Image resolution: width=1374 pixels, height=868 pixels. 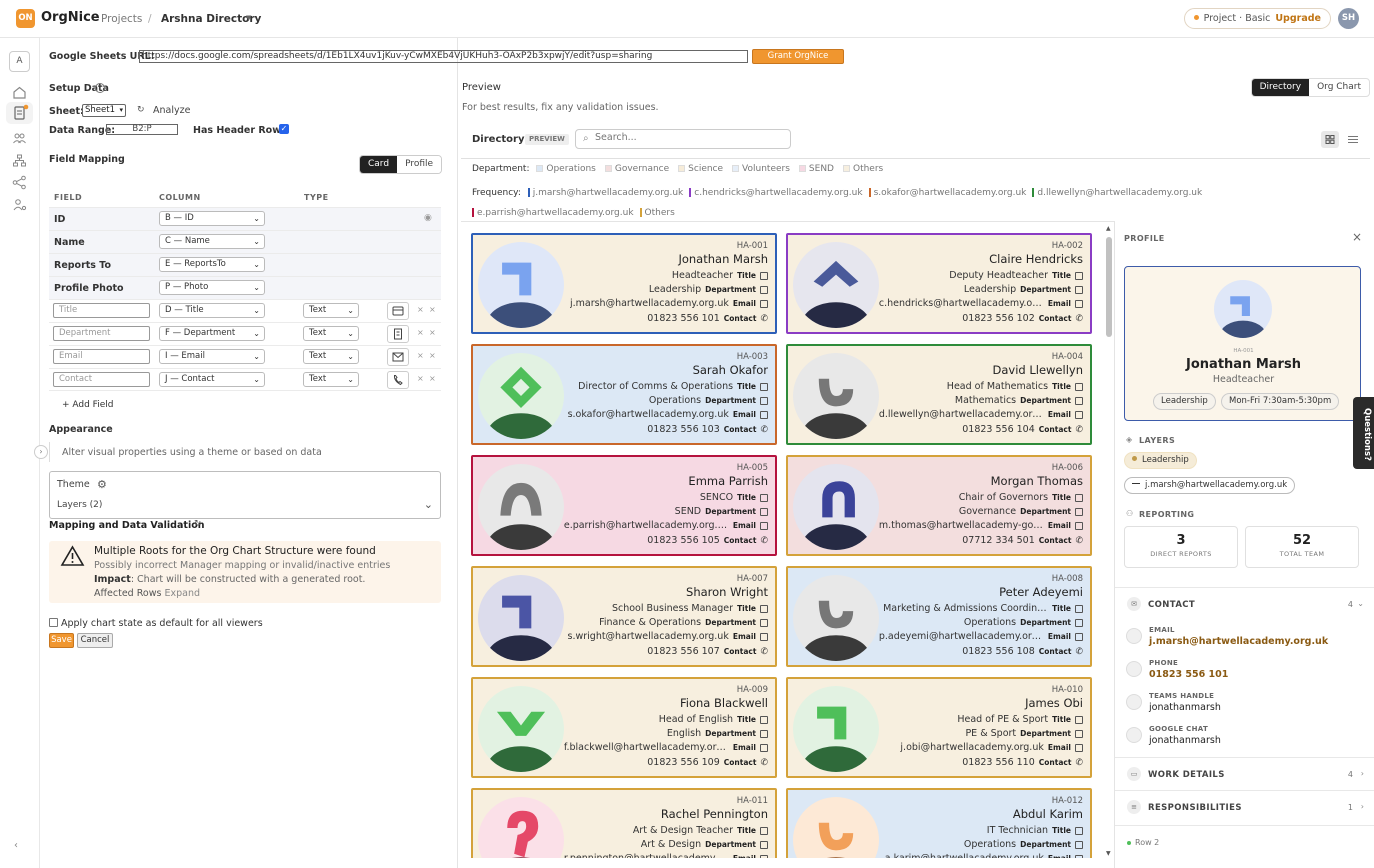 I want to click on data-range-input: B2:P, so click(x=142, y=129).